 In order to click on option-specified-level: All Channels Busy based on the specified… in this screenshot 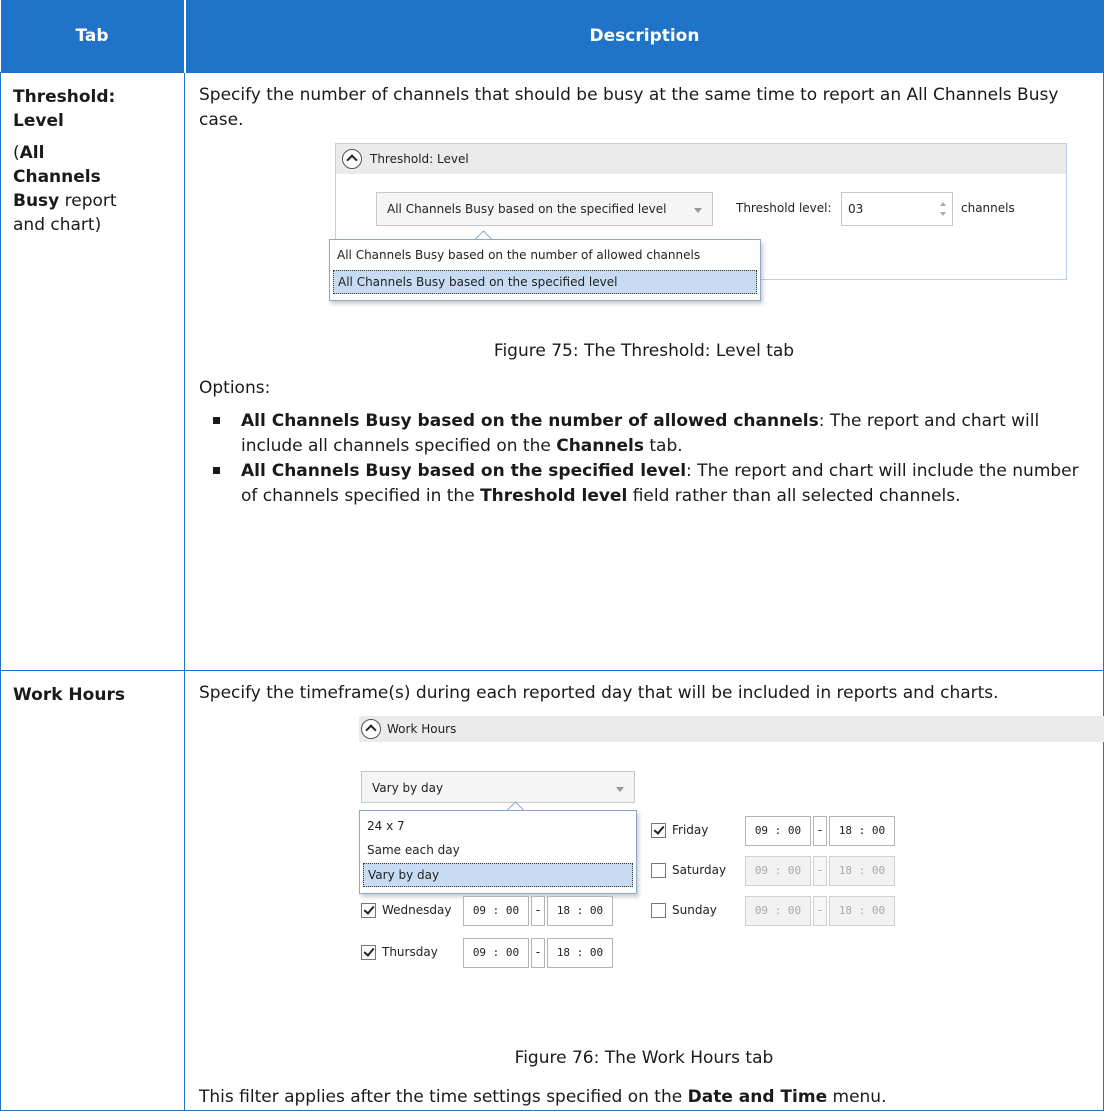, I will do `click(545, 282)`.